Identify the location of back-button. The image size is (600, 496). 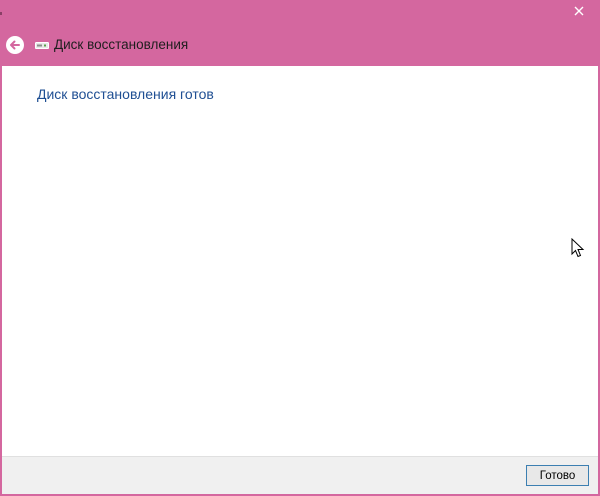
(15, 45).